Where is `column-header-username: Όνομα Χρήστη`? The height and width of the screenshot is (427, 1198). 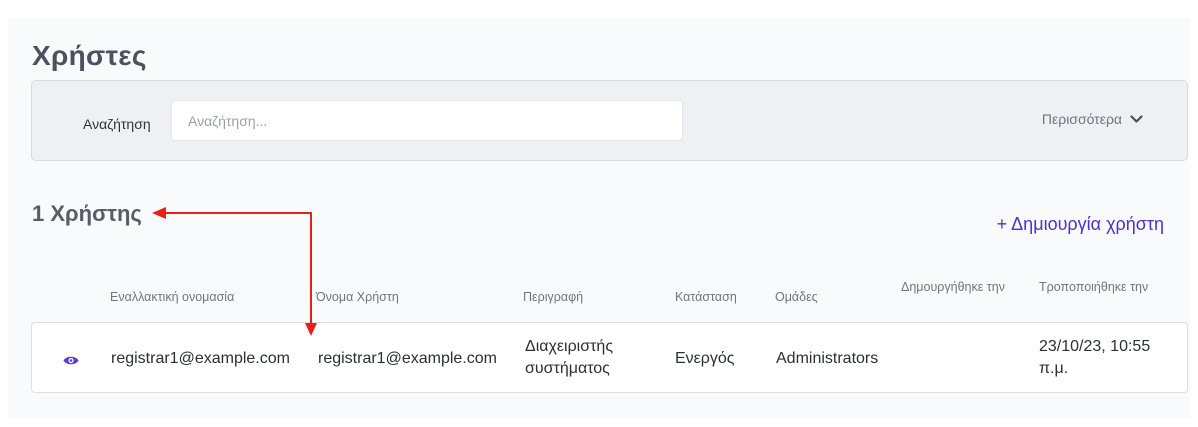 column-header-username: Όνομα Χρήστη is located at coordinates (357, 297).